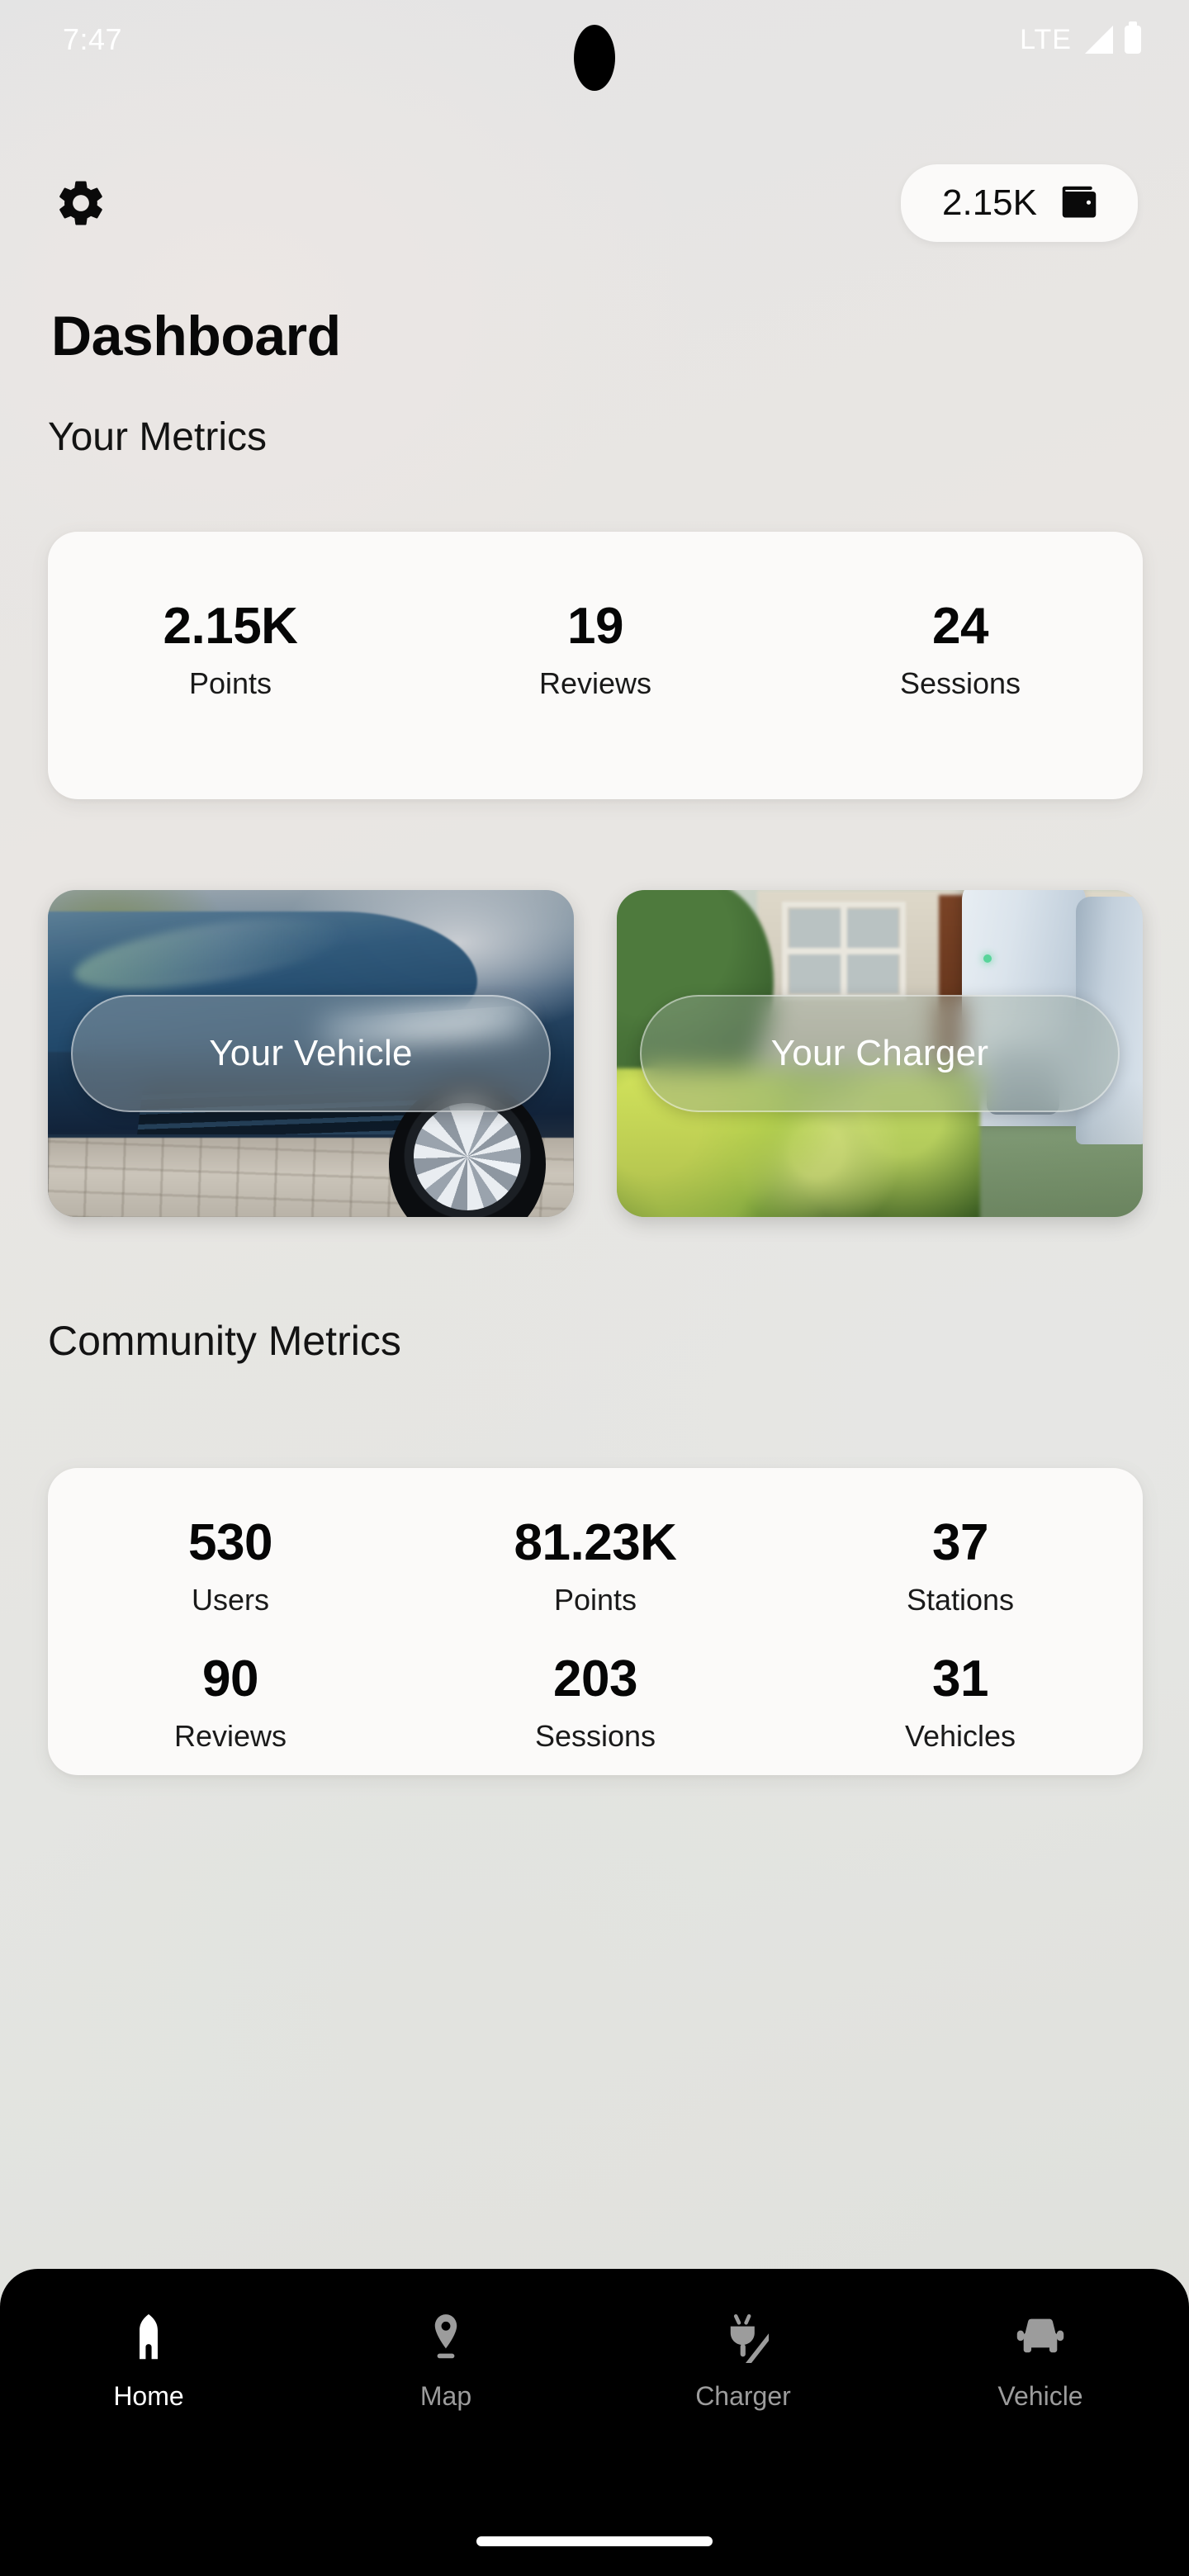 This screenshot has height=2576, width=1189. Describe the element at coordinates (1080, 38) in the screenshot. I see `status-indicators: LTE` at that location.